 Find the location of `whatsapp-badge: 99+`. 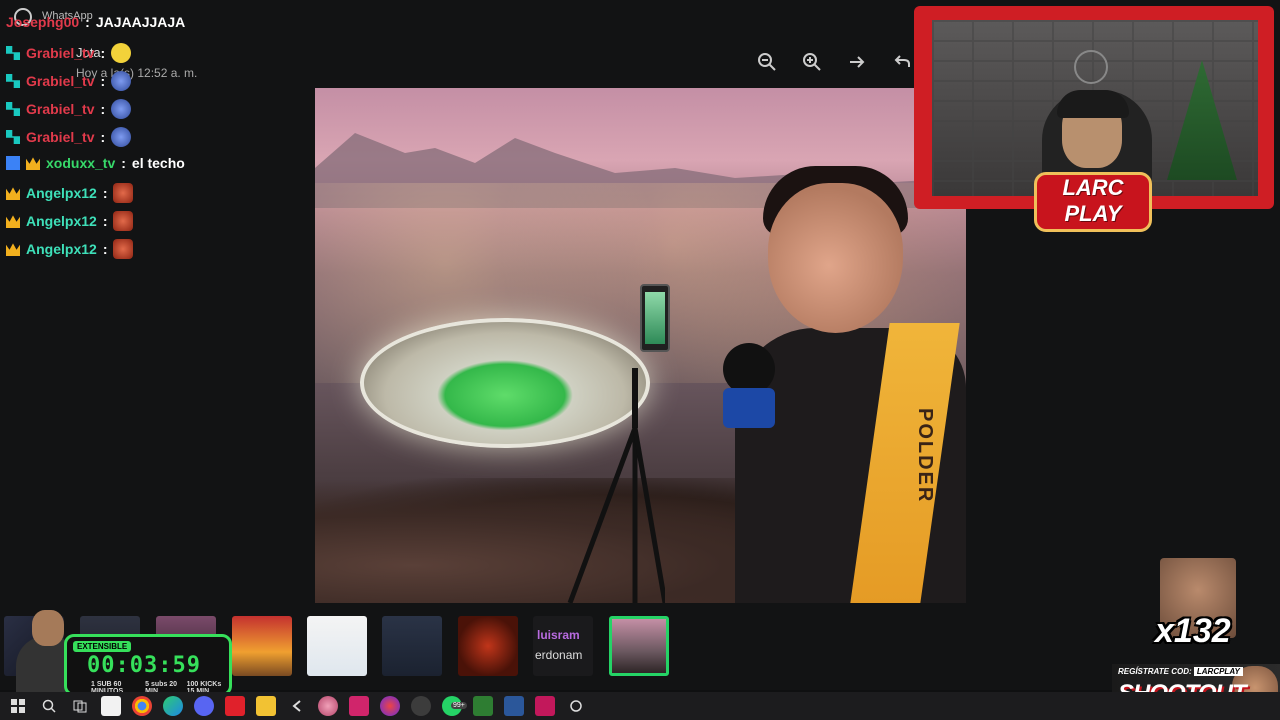

whatsapp-badge: 99+ is located at coordinates (459, 705).